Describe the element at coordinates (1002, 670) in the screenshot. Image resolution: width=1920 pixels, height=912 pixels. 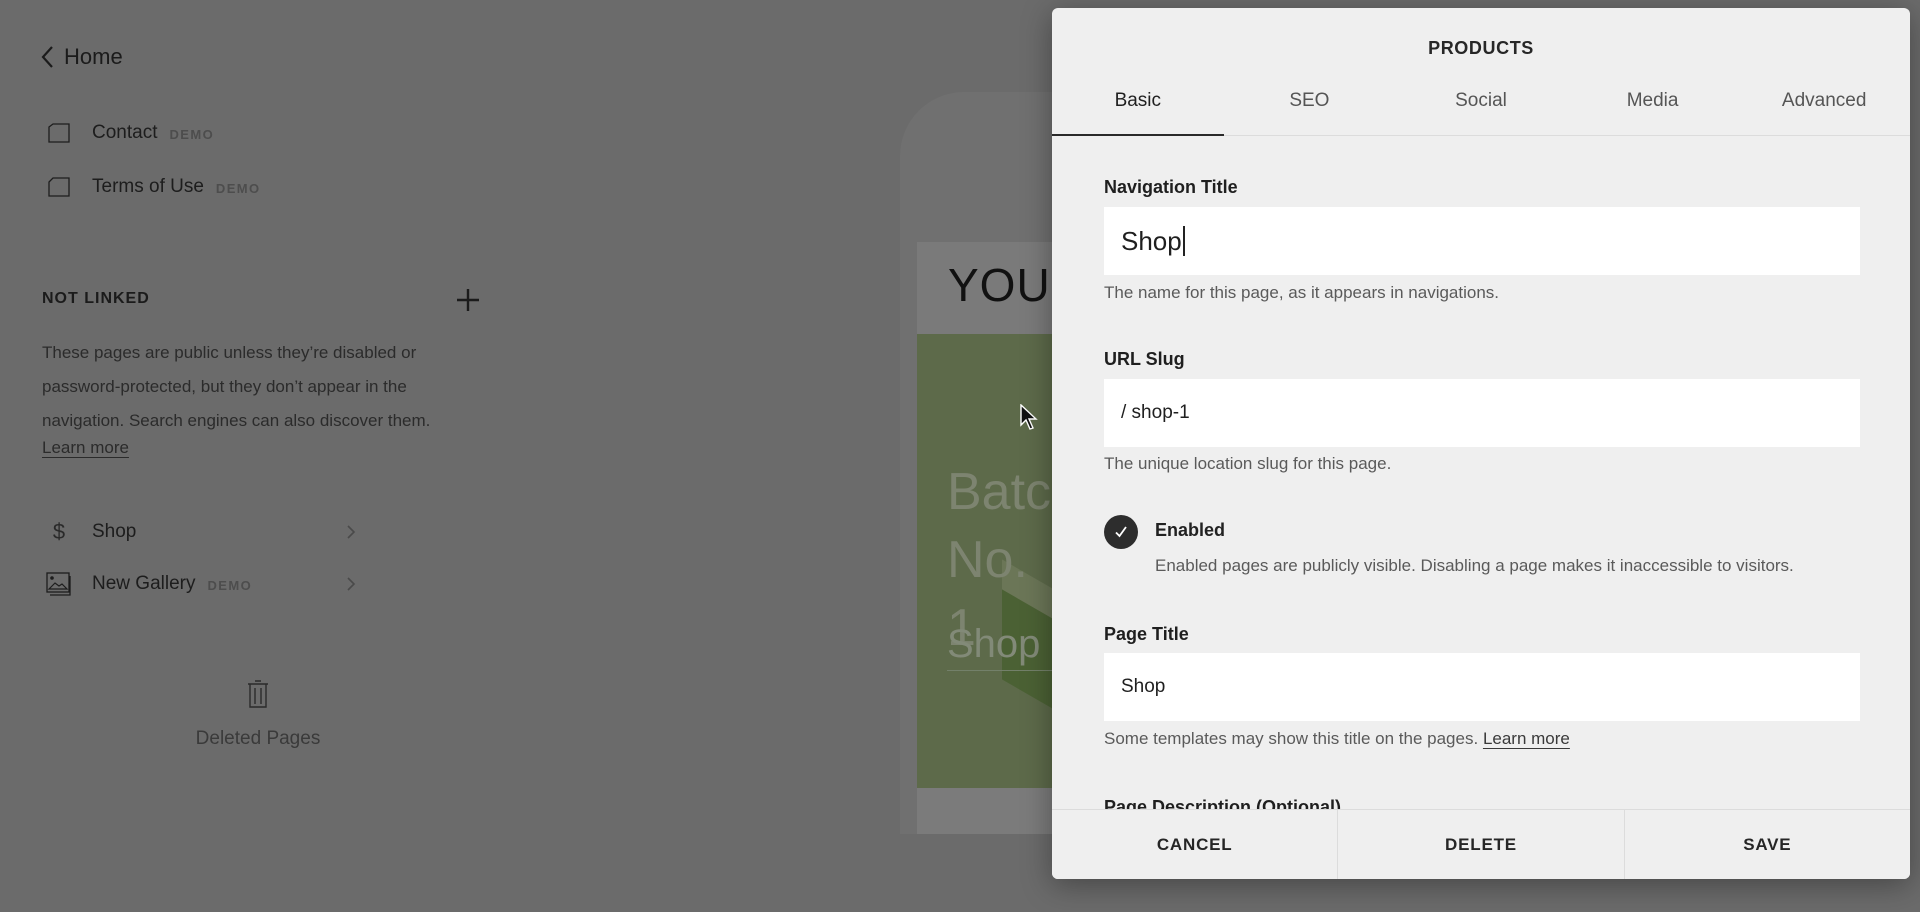
I see `preview-cta-underline` at that location.